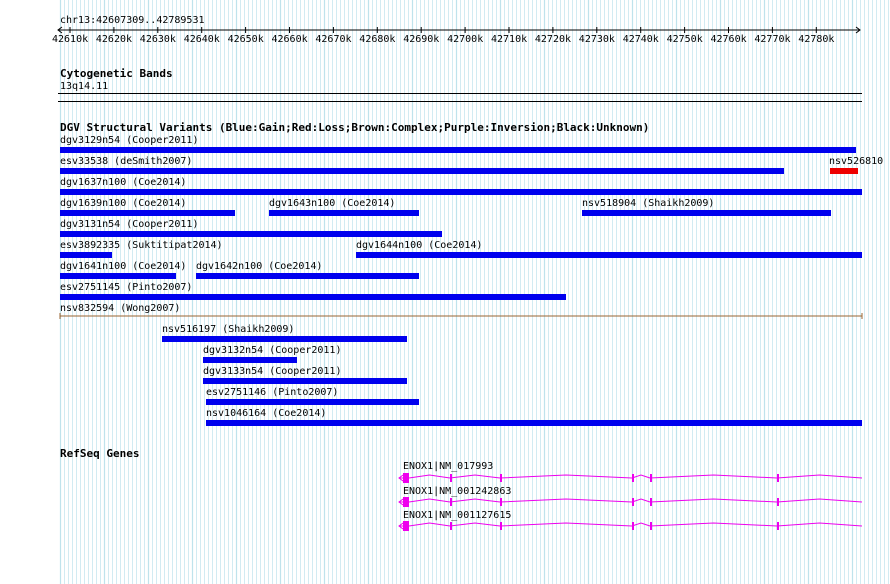 Image resolution: width=890 pixels, height=584 pixels. I want to click on ruler-tick-label: 42710k, so click(509, 39).